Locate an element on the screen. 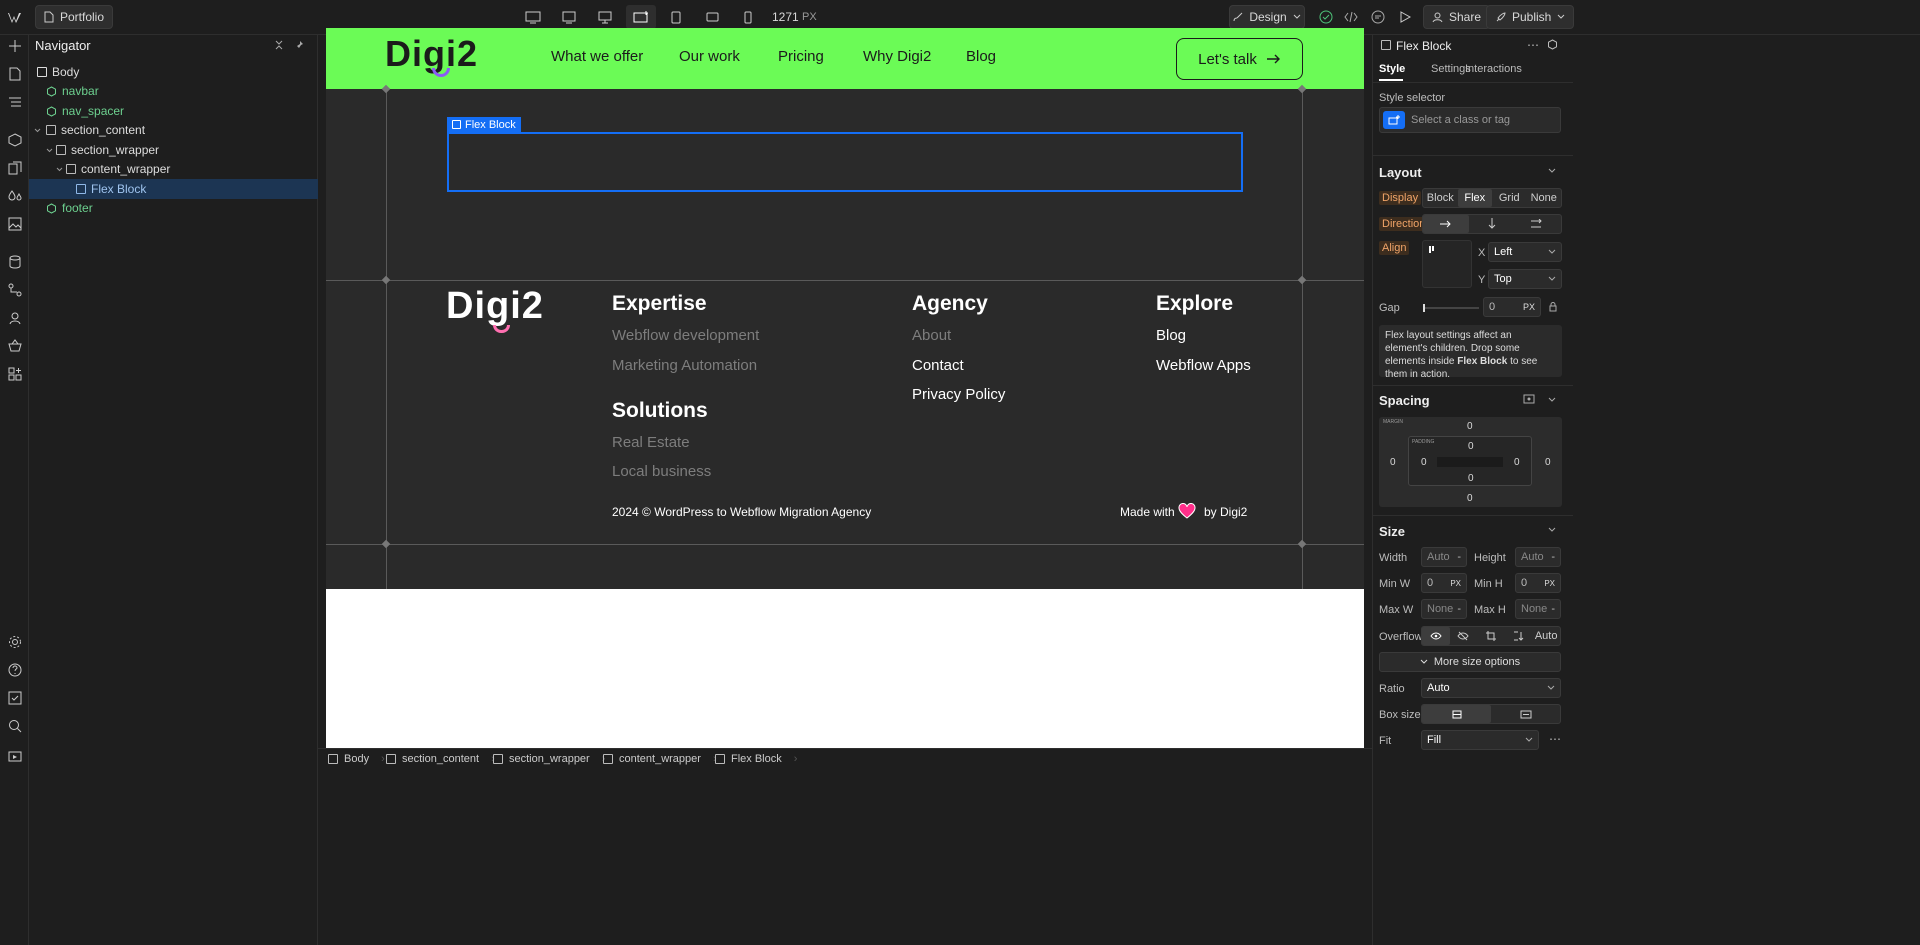 This screenshot has width=1920, height=945. base-breakpoint-icon is located at coordinates (641, 17).